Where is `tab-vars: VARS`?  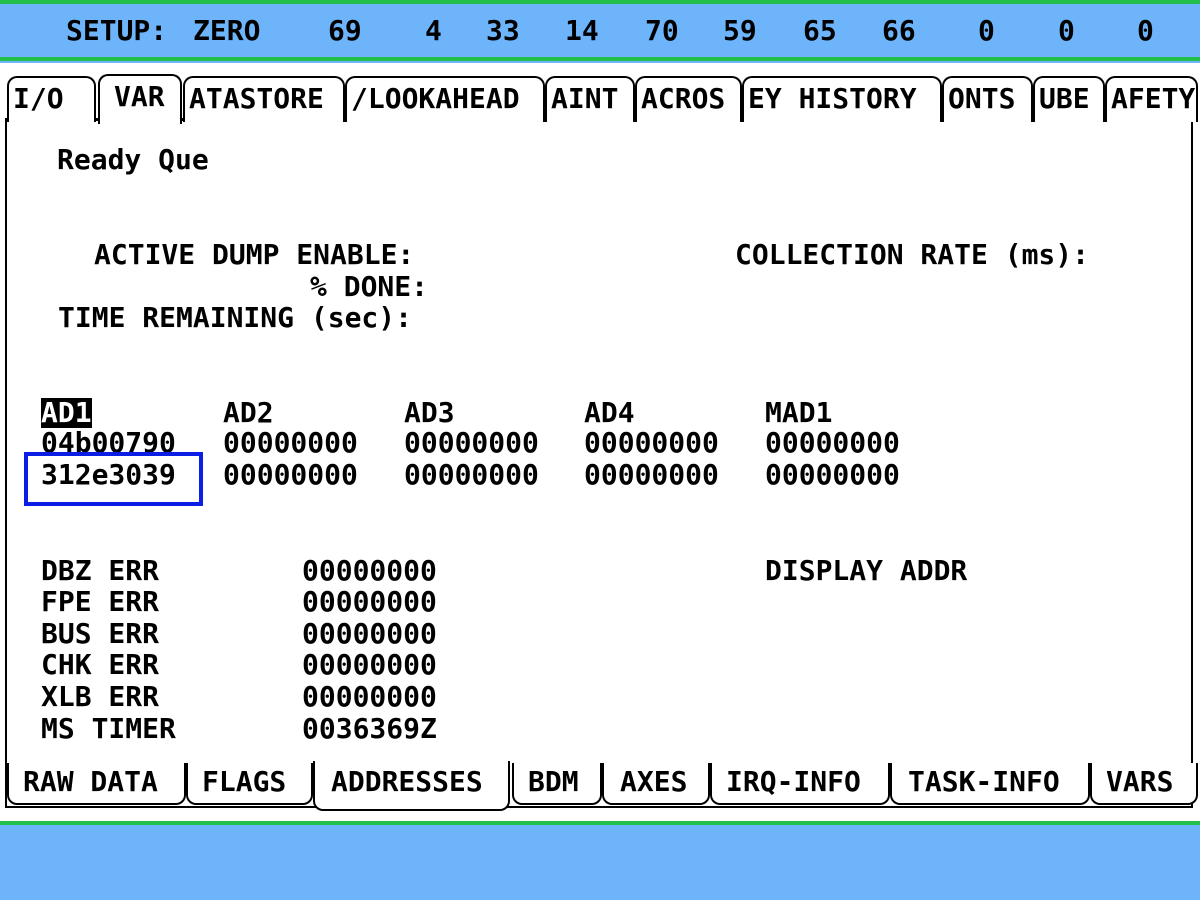 tab-vars: VARS is located at coordinates (1144, 784).